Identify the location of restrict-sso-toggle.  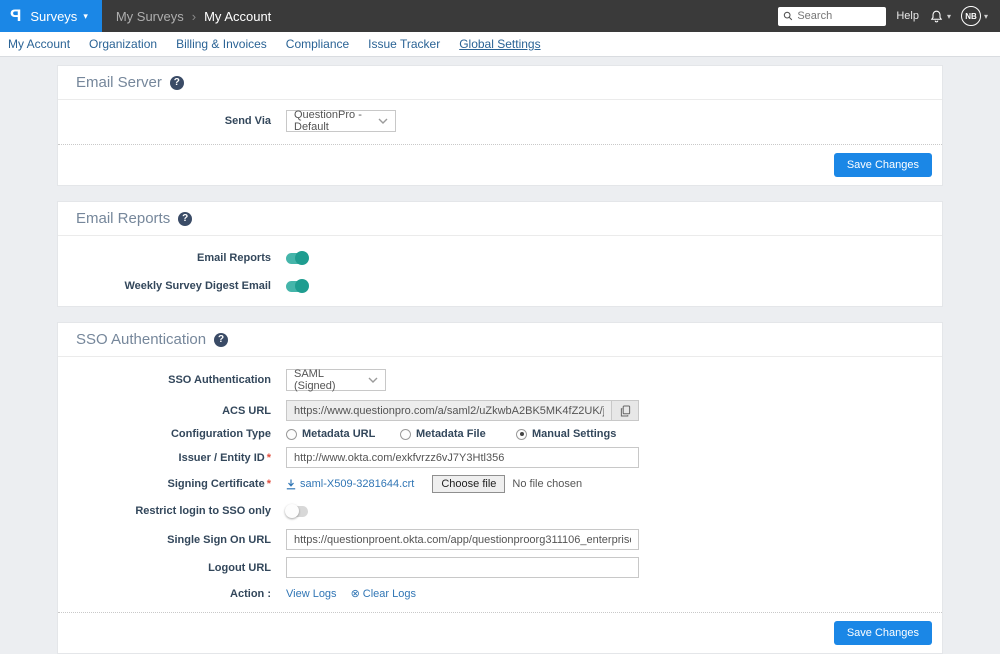
(296, 511).